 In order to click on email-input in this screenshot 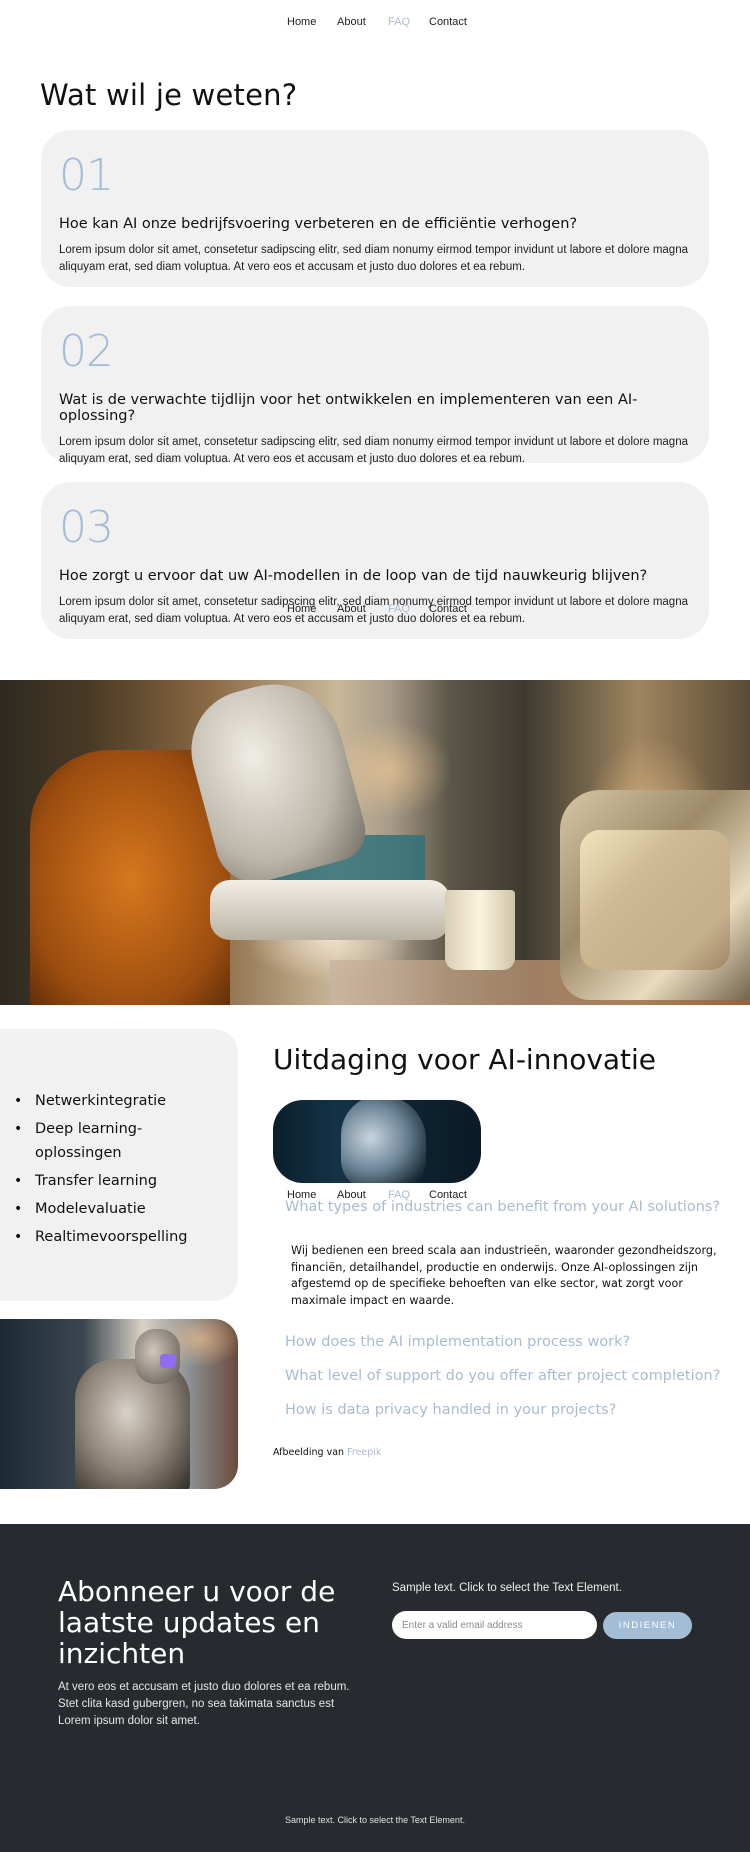, I will do `click(494, 1625)`.